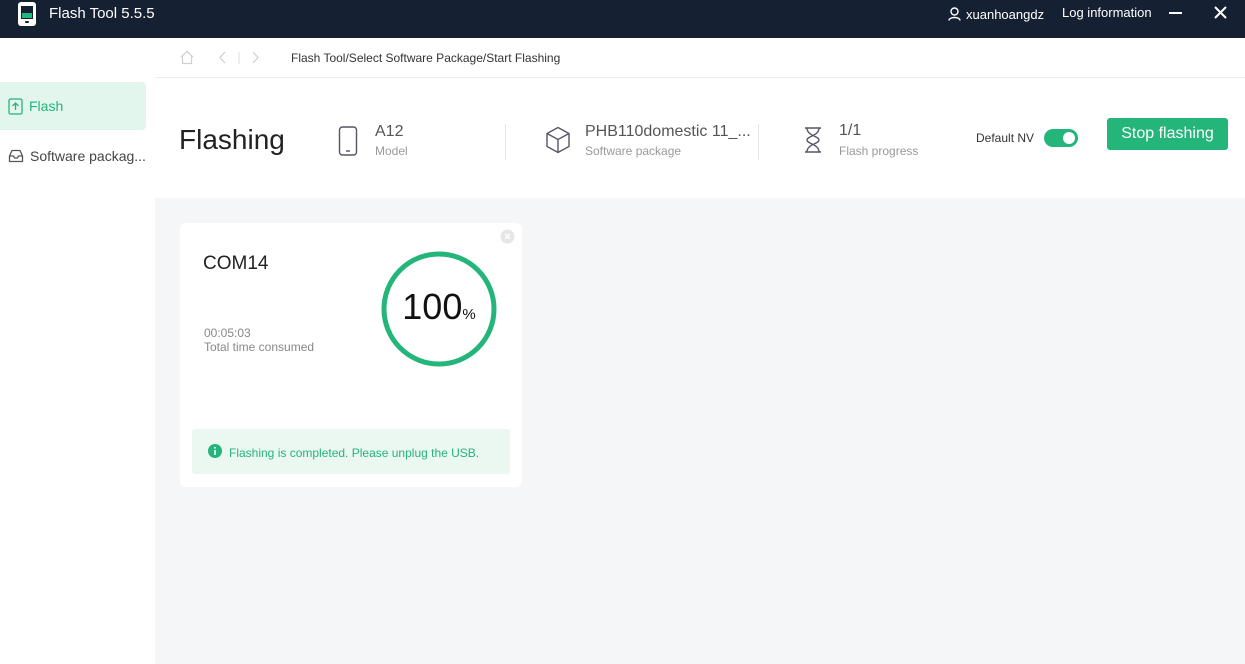 Image resolution: width=1245 pixels, height=664 pixels. What do you see at coordinates (223, 60) in the screenshot?
I see `back-arrow-icon` at bounding box center [223, 60].